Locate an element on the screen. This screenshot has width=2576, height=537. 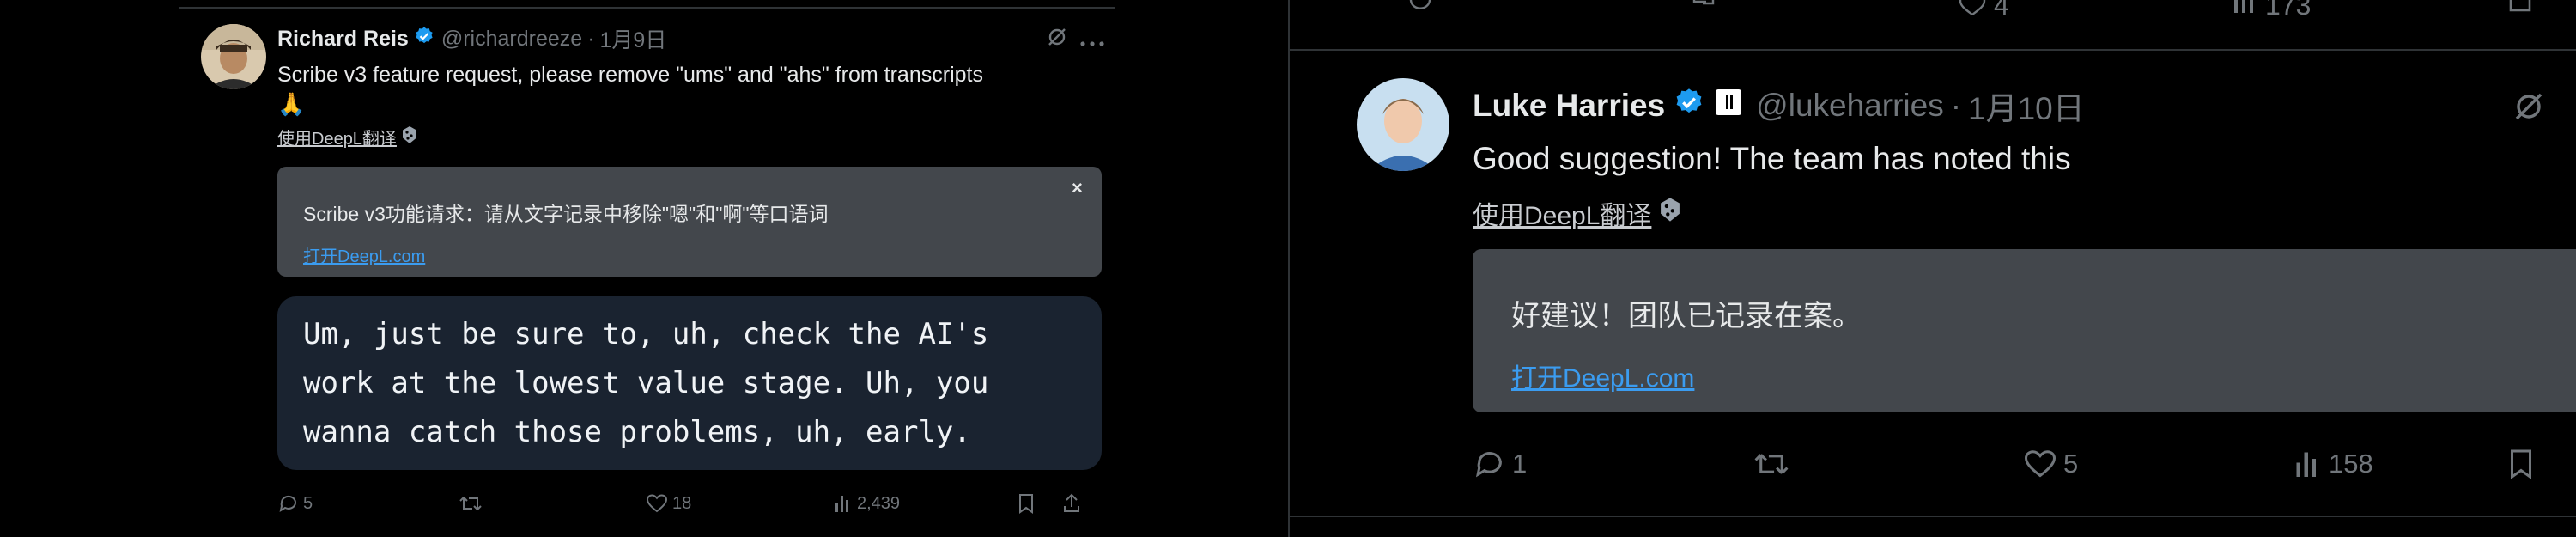
affiliate-badge-icon is located at coordinates (1729, 106).